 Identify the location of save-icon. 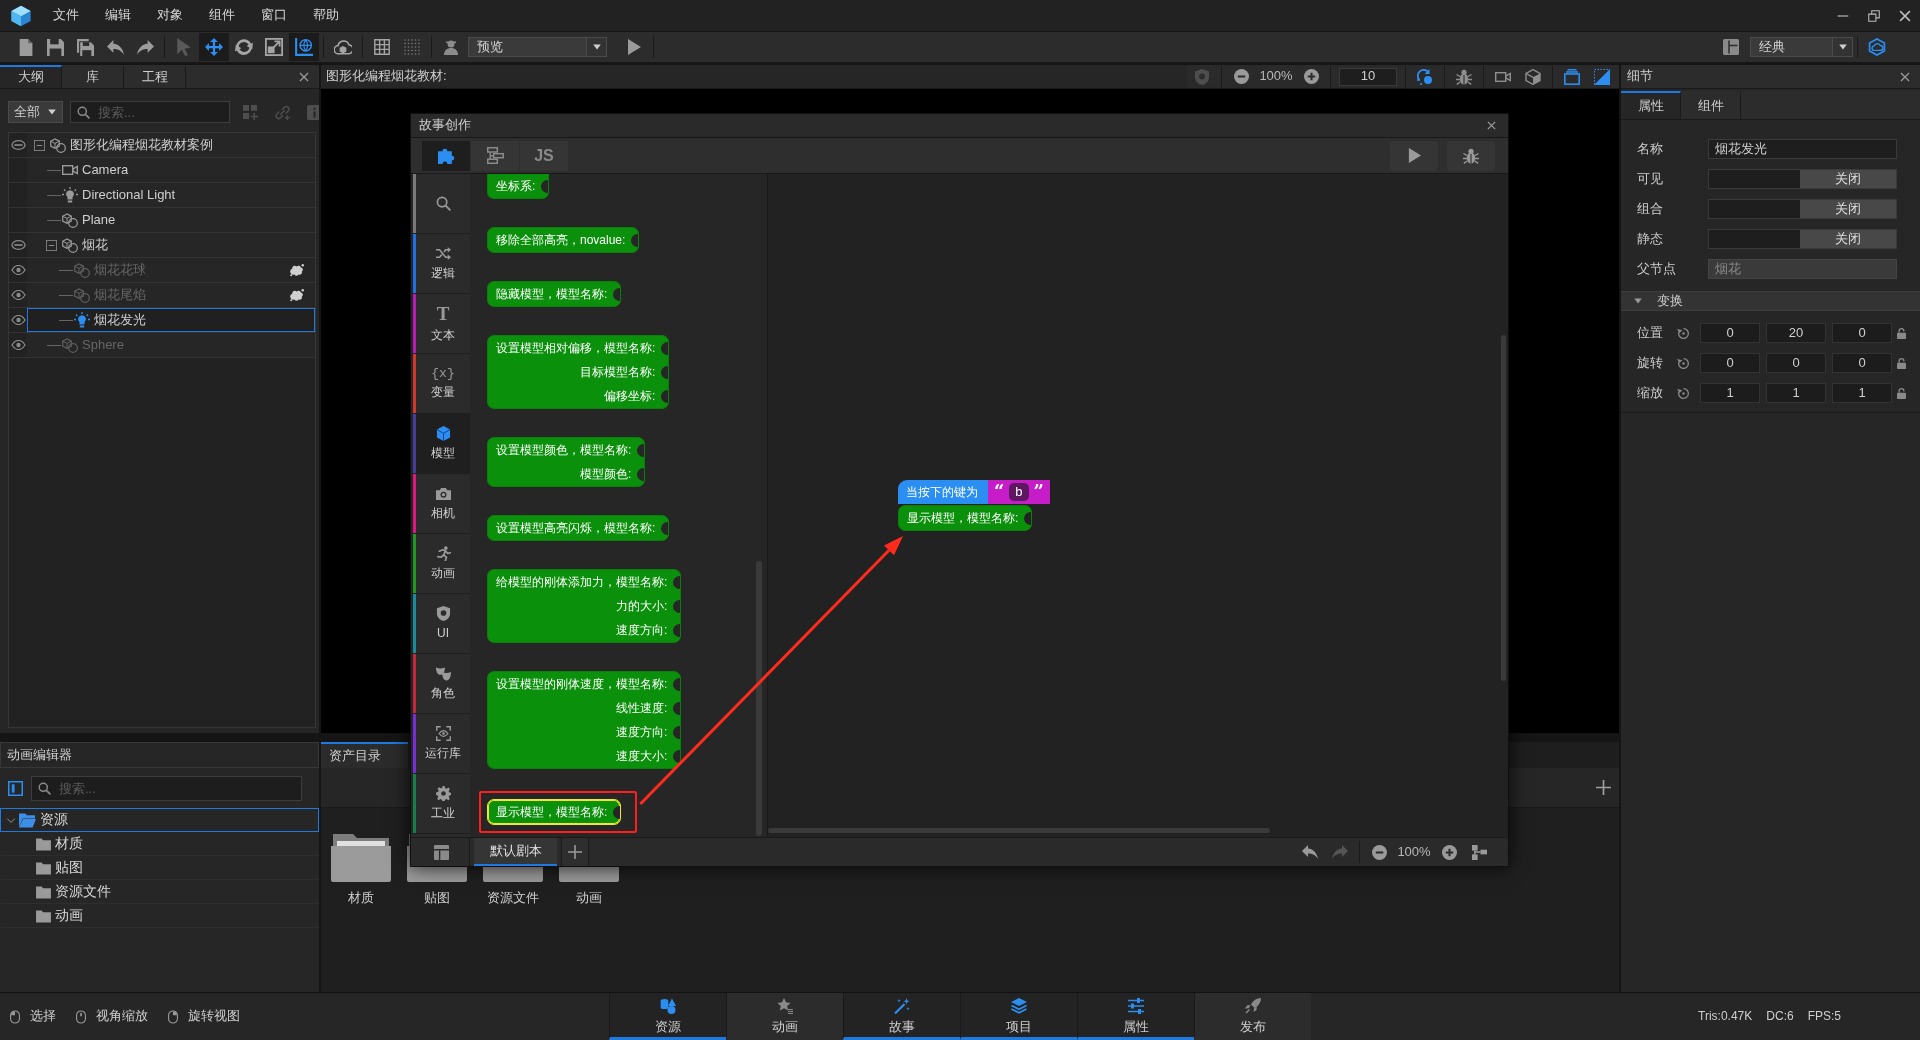
(55, 47).